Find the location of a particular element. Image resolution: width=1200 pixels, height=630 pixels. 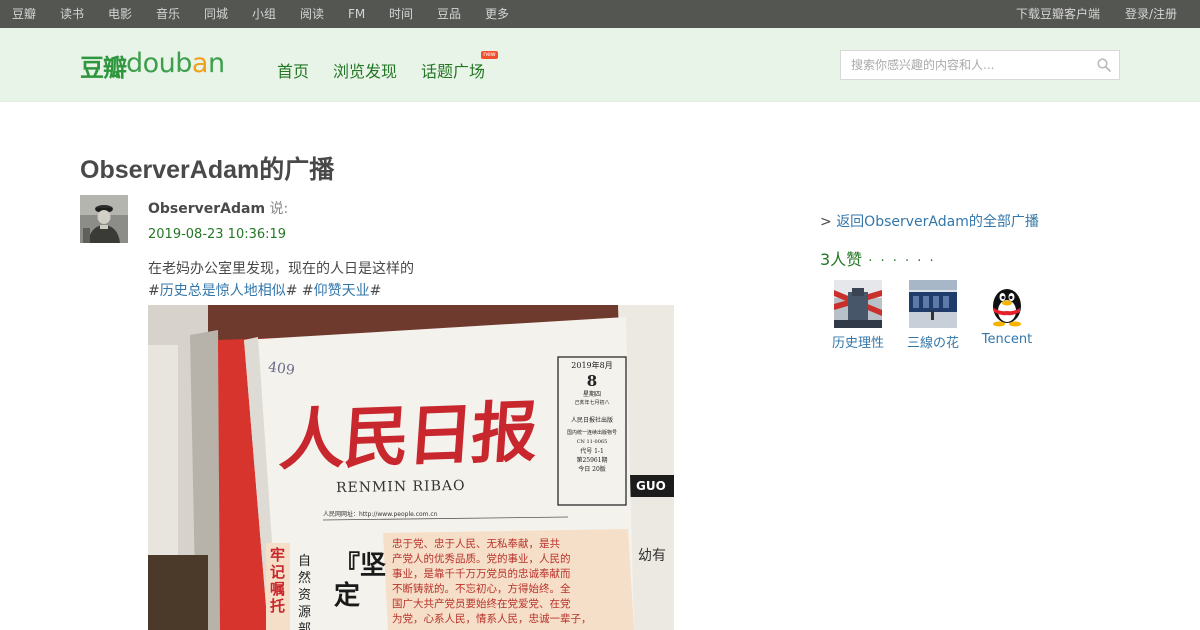

author-line: ObserverAdam 说: is located at coordinates (218, 208).